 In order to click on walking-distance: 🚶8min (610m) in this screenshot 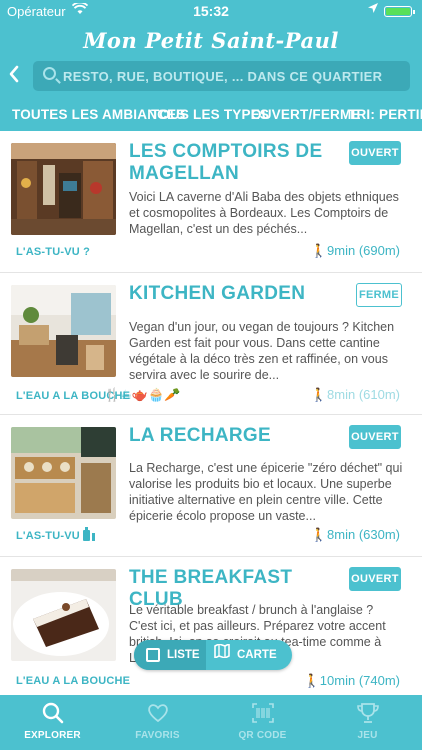, I will do `click(355, 394)`.